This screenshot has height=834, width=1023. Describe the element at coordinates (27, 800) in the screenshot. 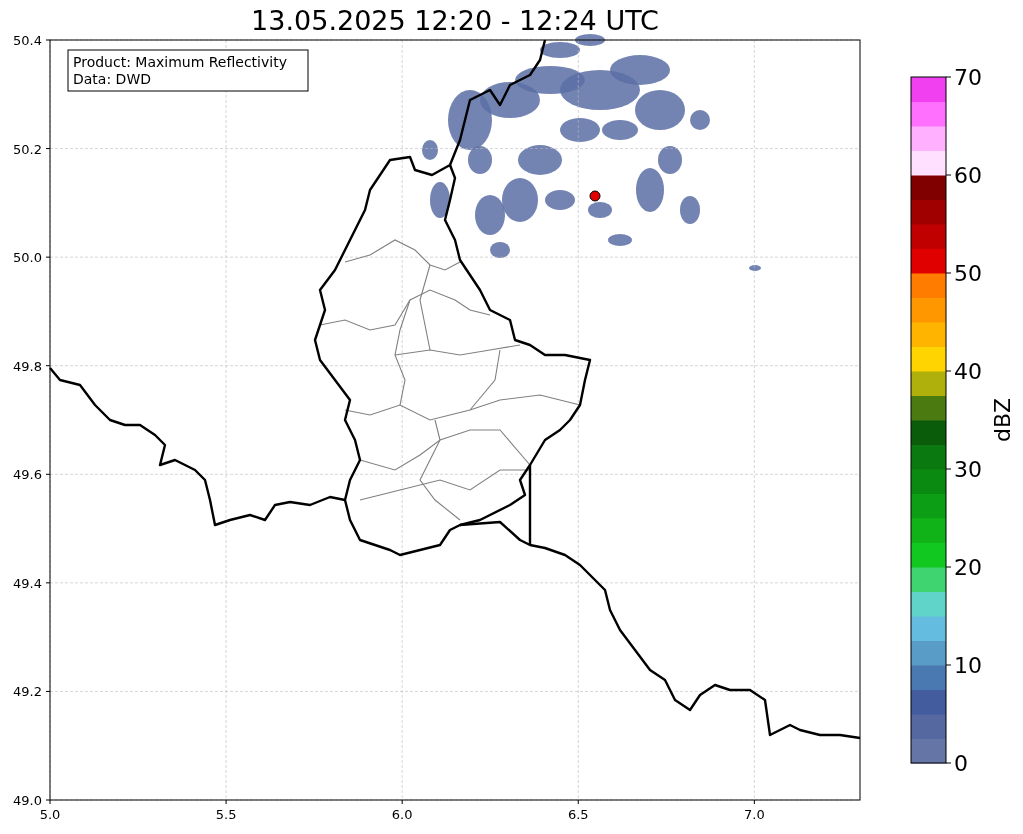

I see `y-tick-label: 49.0` at that location.